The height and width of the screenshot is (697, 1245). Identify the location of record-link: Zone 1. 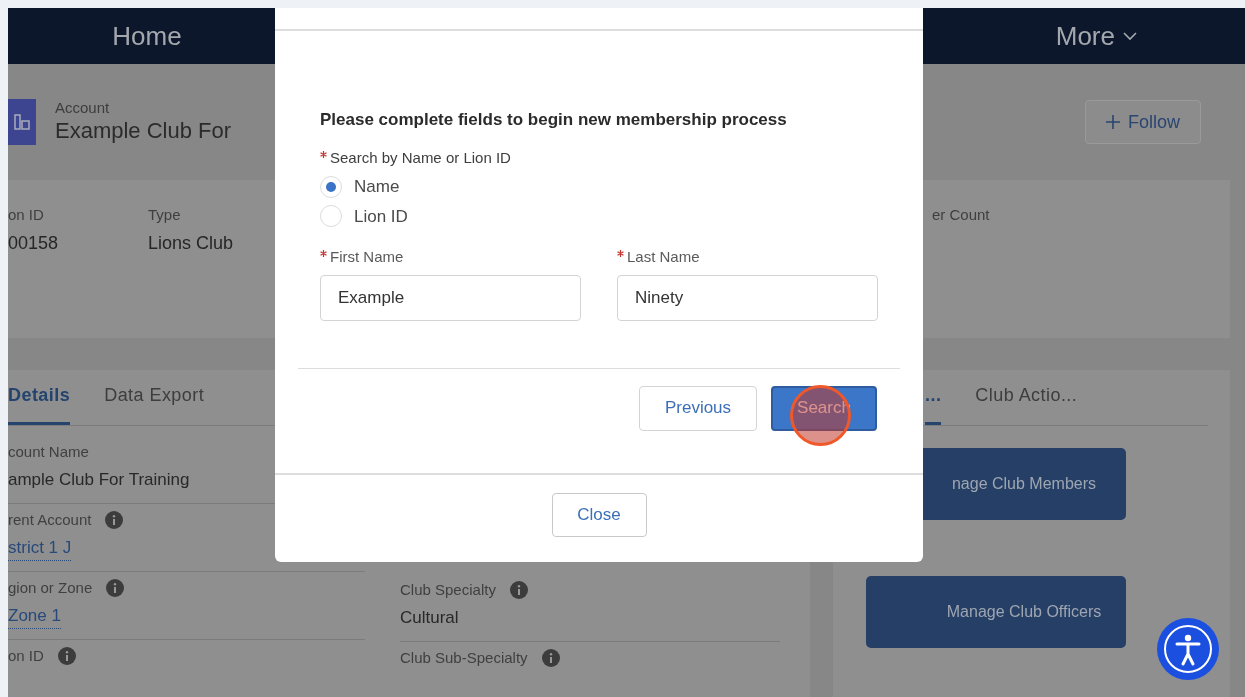
(34, 615).